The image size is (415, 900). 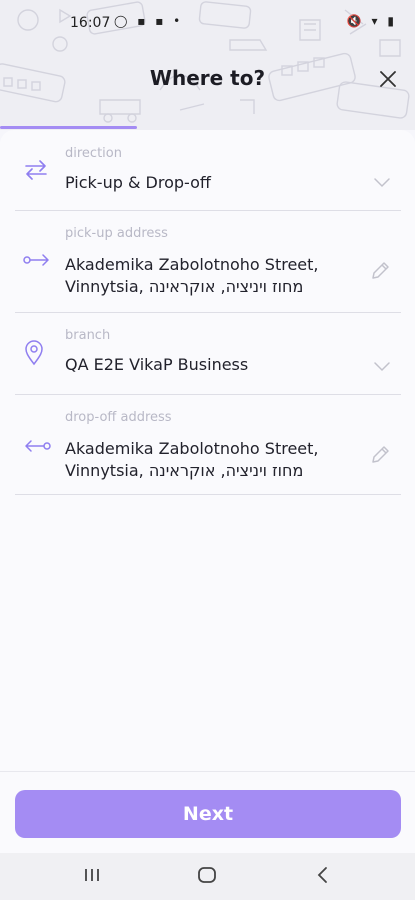 I want to click on home-icon, so click(x=207, y=875).